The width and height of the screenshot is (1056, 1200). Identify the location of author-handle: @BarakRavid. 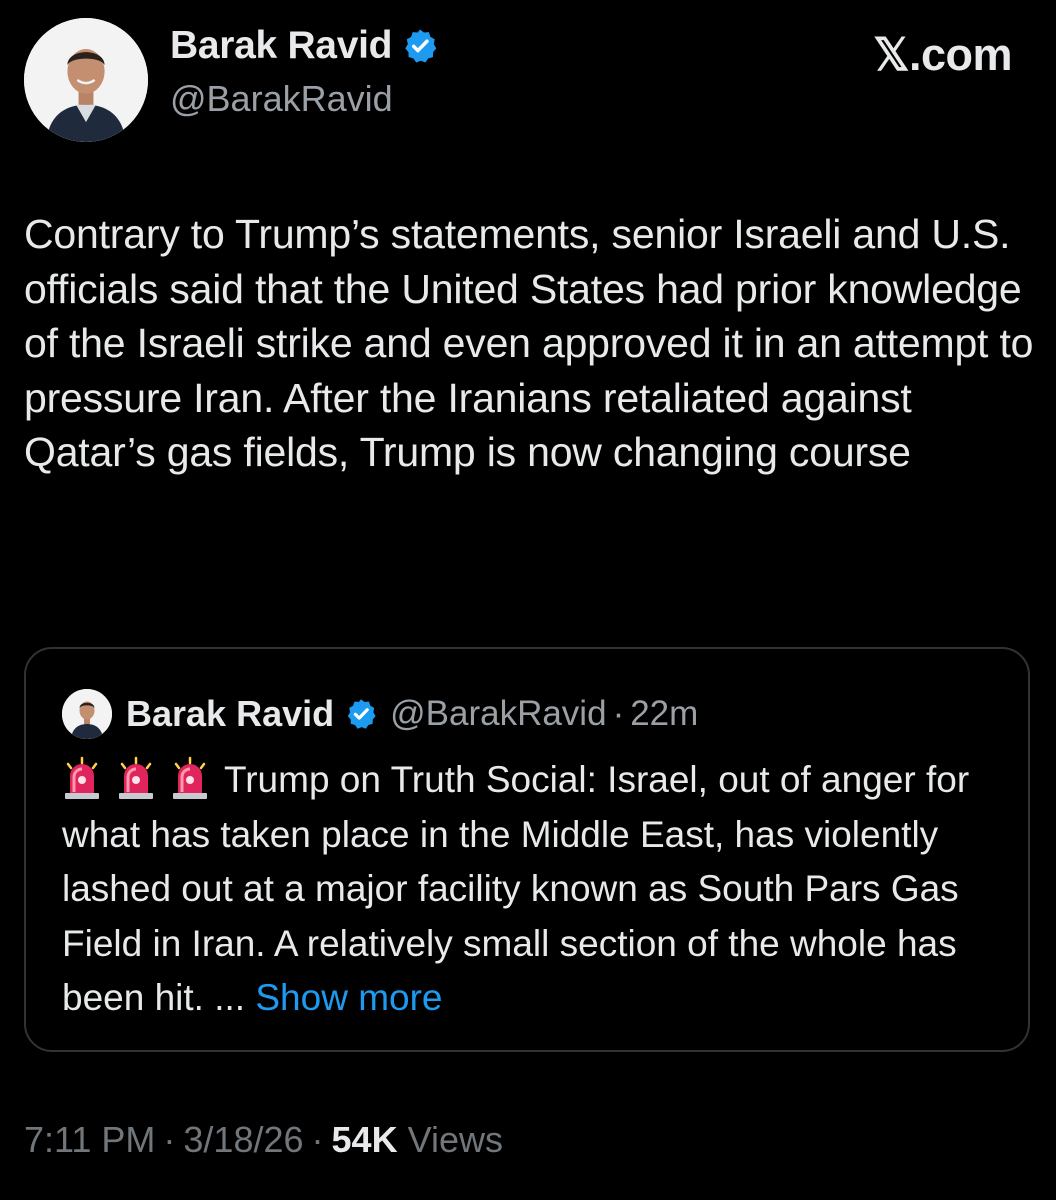
(281, 99).